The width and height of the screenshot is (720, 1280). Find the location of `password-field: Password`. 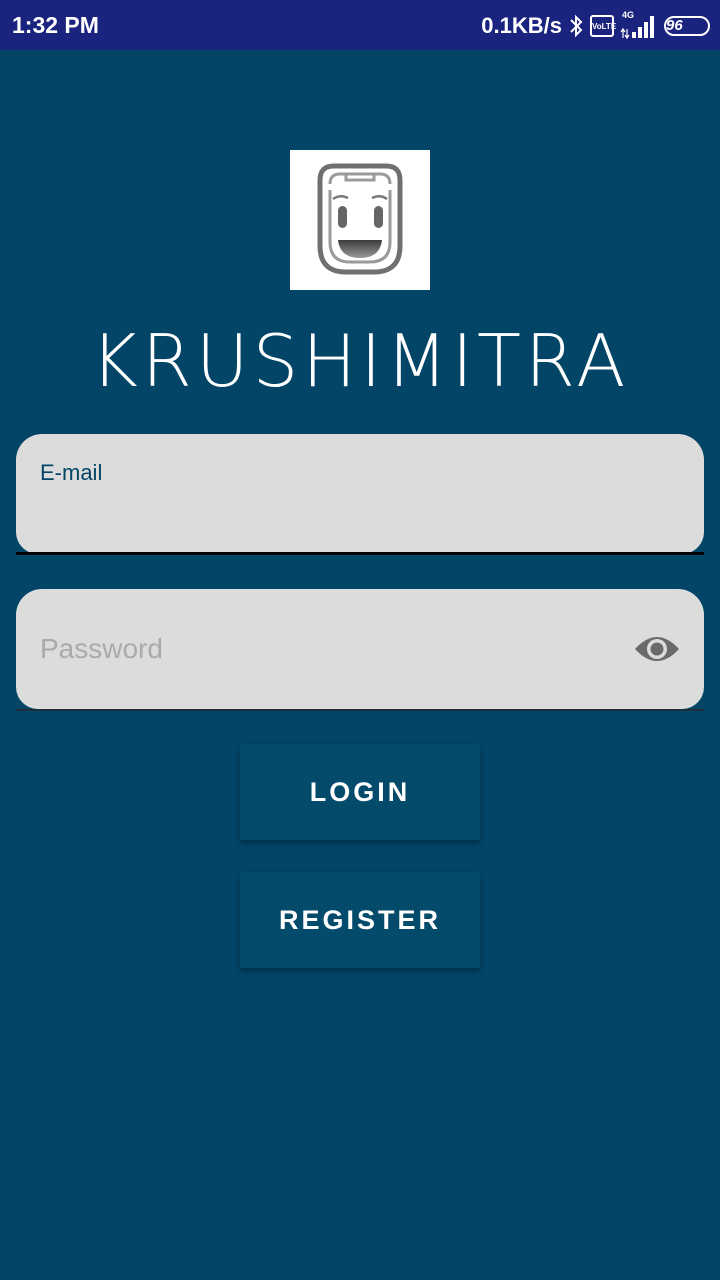

password-field: Password is located at coordinates (360, 649).